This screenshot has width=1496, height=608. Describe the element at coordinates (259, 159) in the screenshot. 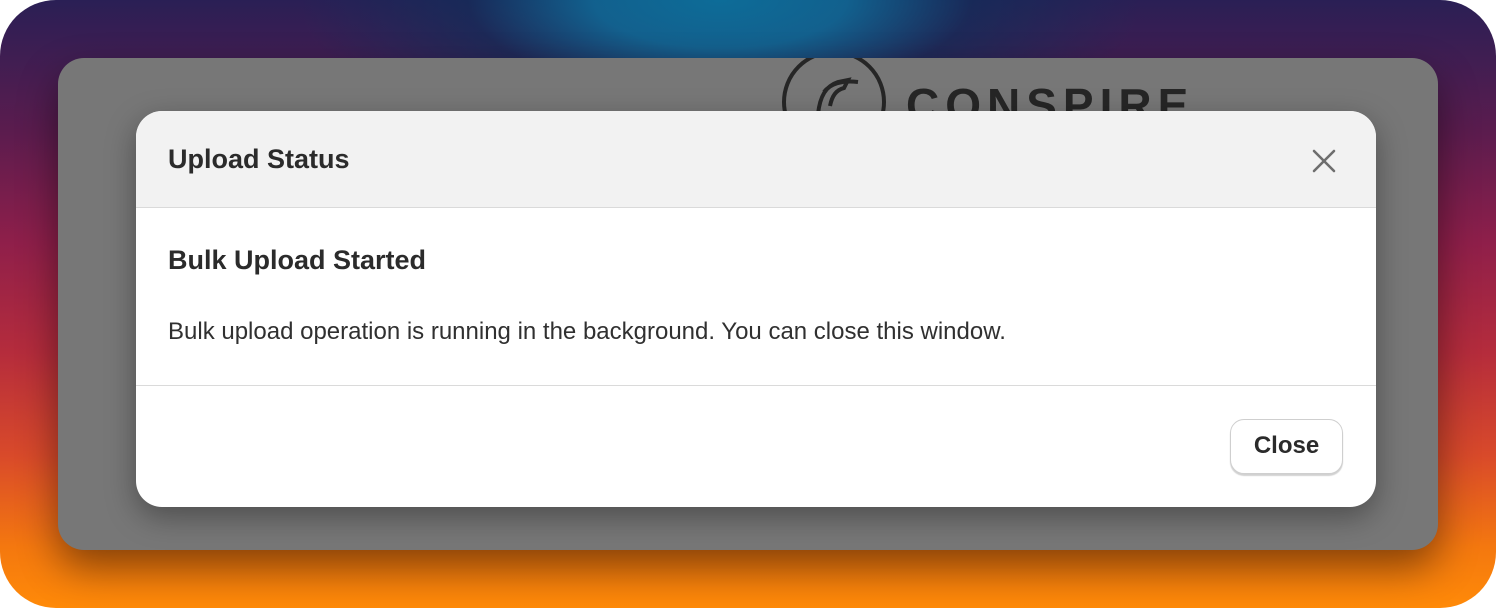

I see `dialog-title: Upload Status` at that location.